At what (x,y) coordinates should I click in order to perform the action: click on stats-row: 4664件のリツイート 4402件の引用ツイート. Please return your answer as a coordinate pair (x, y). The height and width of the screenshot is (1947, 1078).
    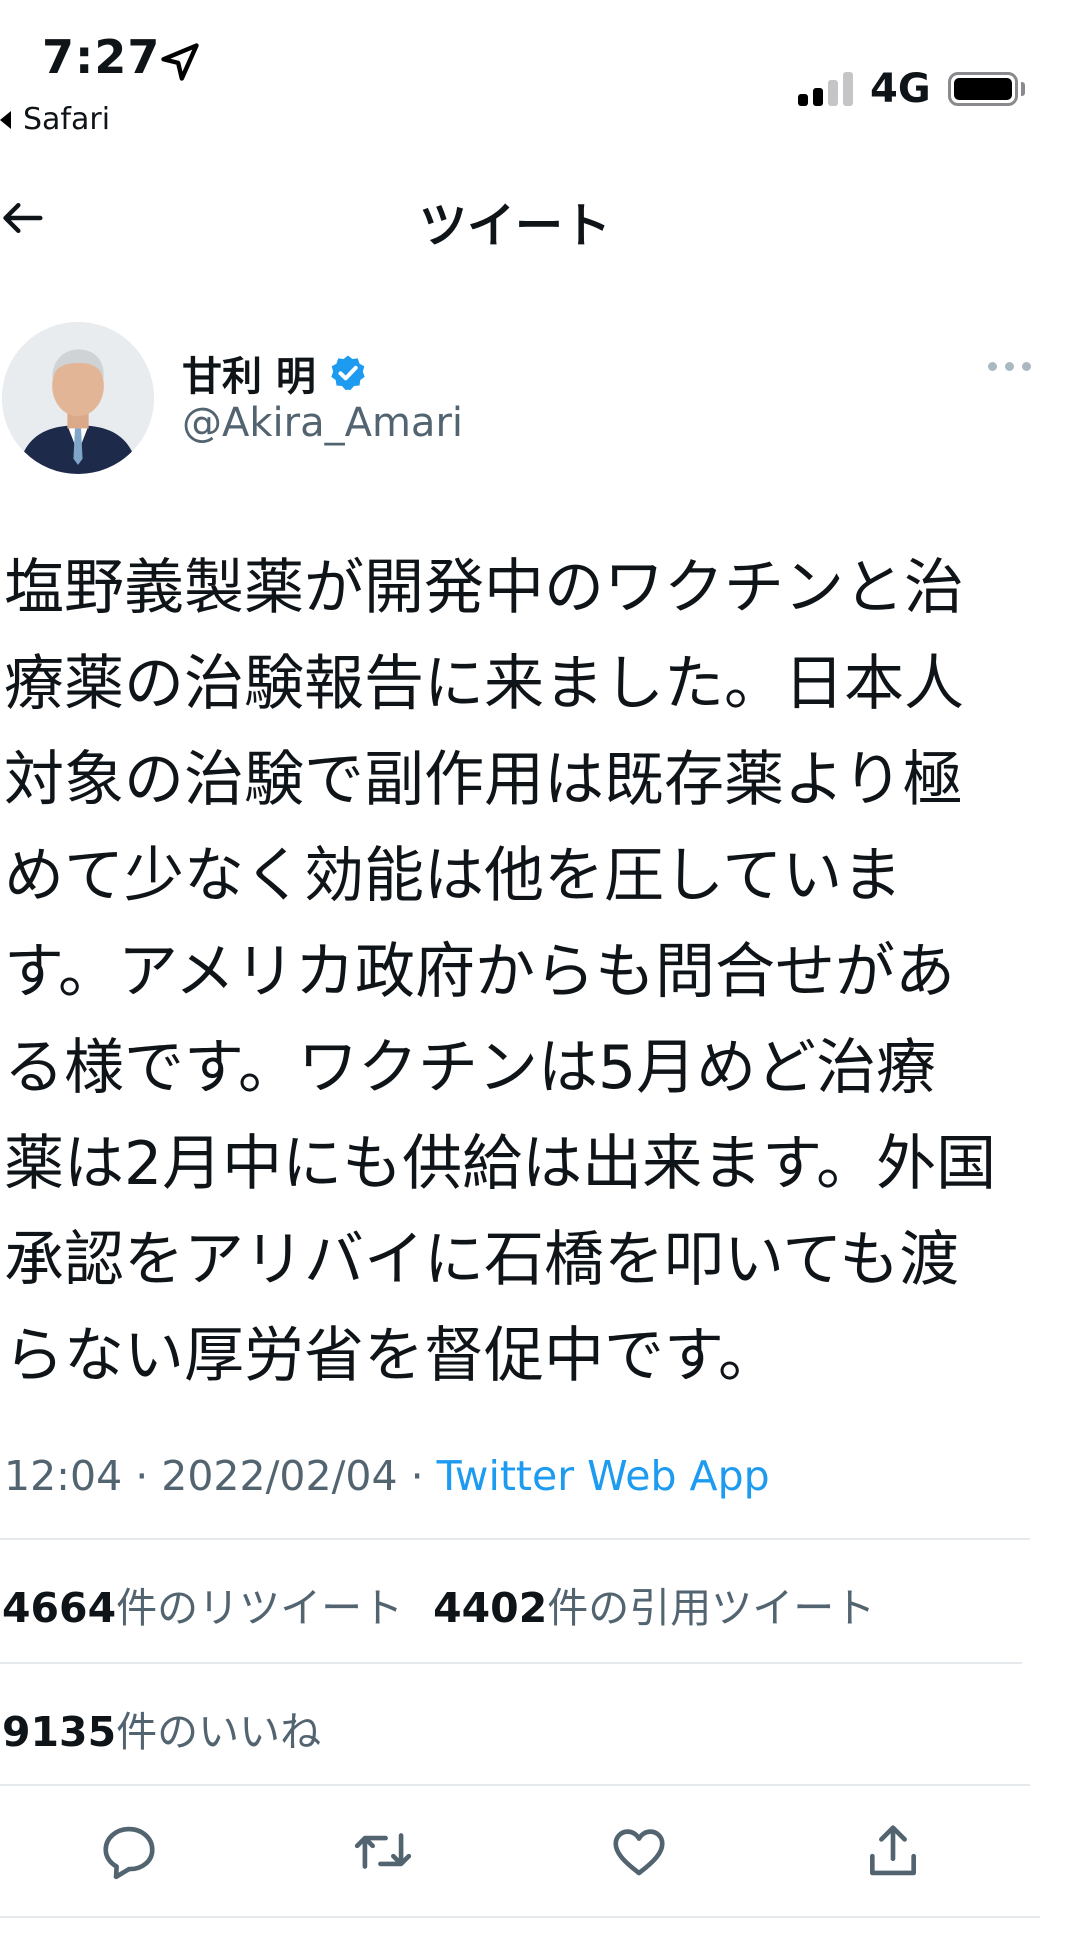
    Looking at the image, I should click on (438, 1604).